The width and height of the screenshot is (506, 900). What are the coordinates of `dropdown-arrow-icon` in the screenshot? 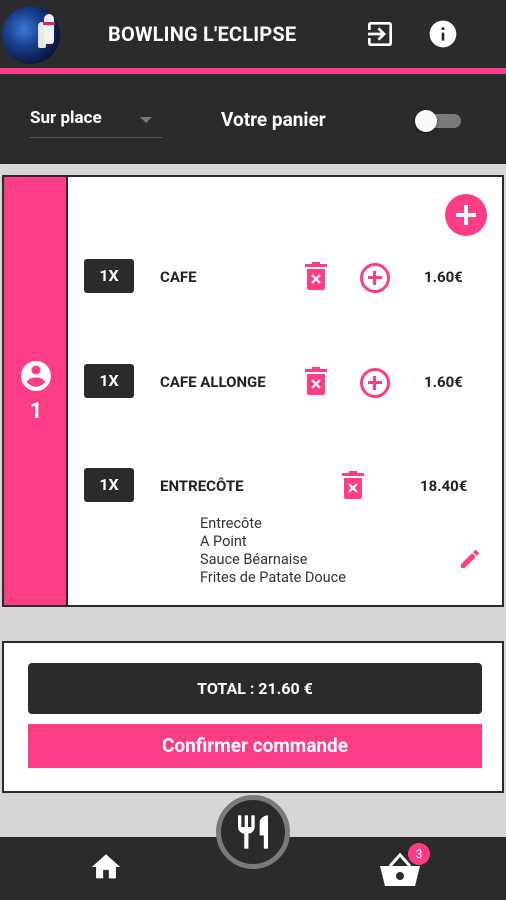 It's located at (146, 120).